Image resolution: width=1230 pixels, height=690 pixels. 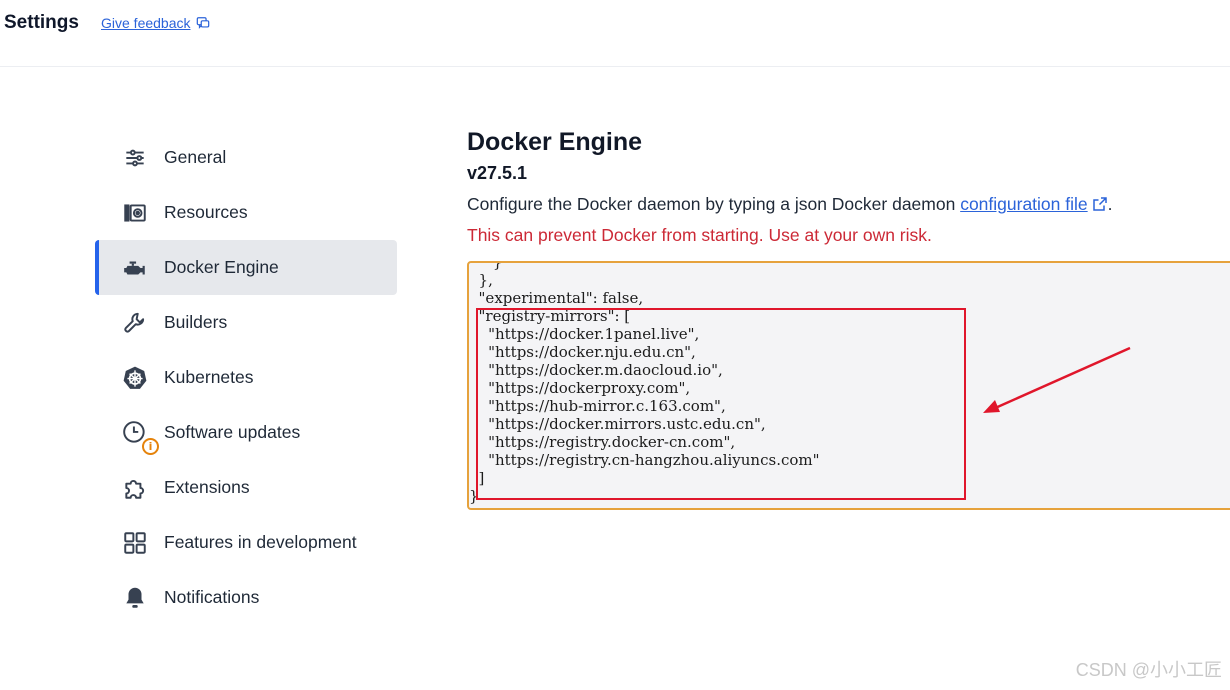 I want to click on code-line: "experimental": false,, so click(x=556, y=298).